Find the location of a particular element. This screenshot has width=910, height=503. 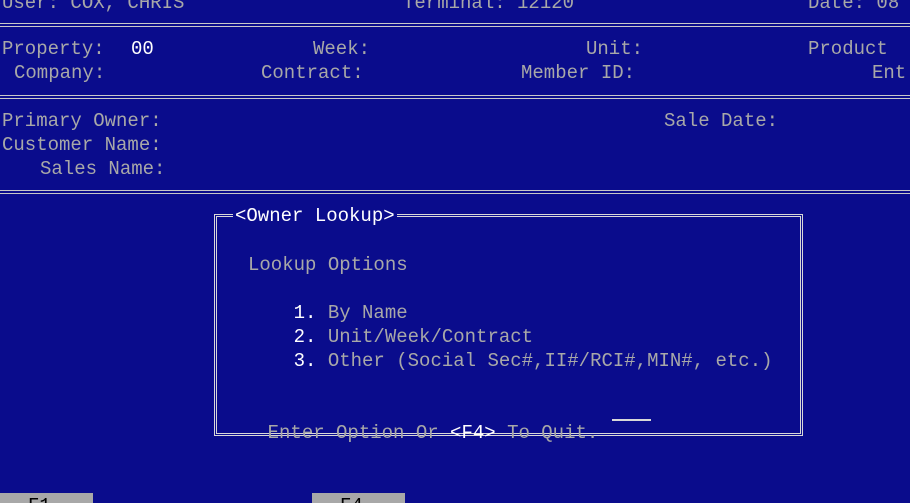

product-label: Product is located at coordinates (848, 49).